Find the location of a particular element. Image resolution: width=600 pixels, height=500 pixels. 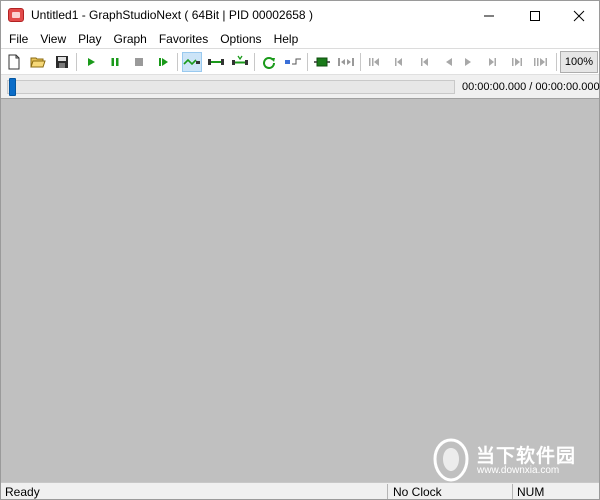

seek-end-button is located at coordinates (542, 62).